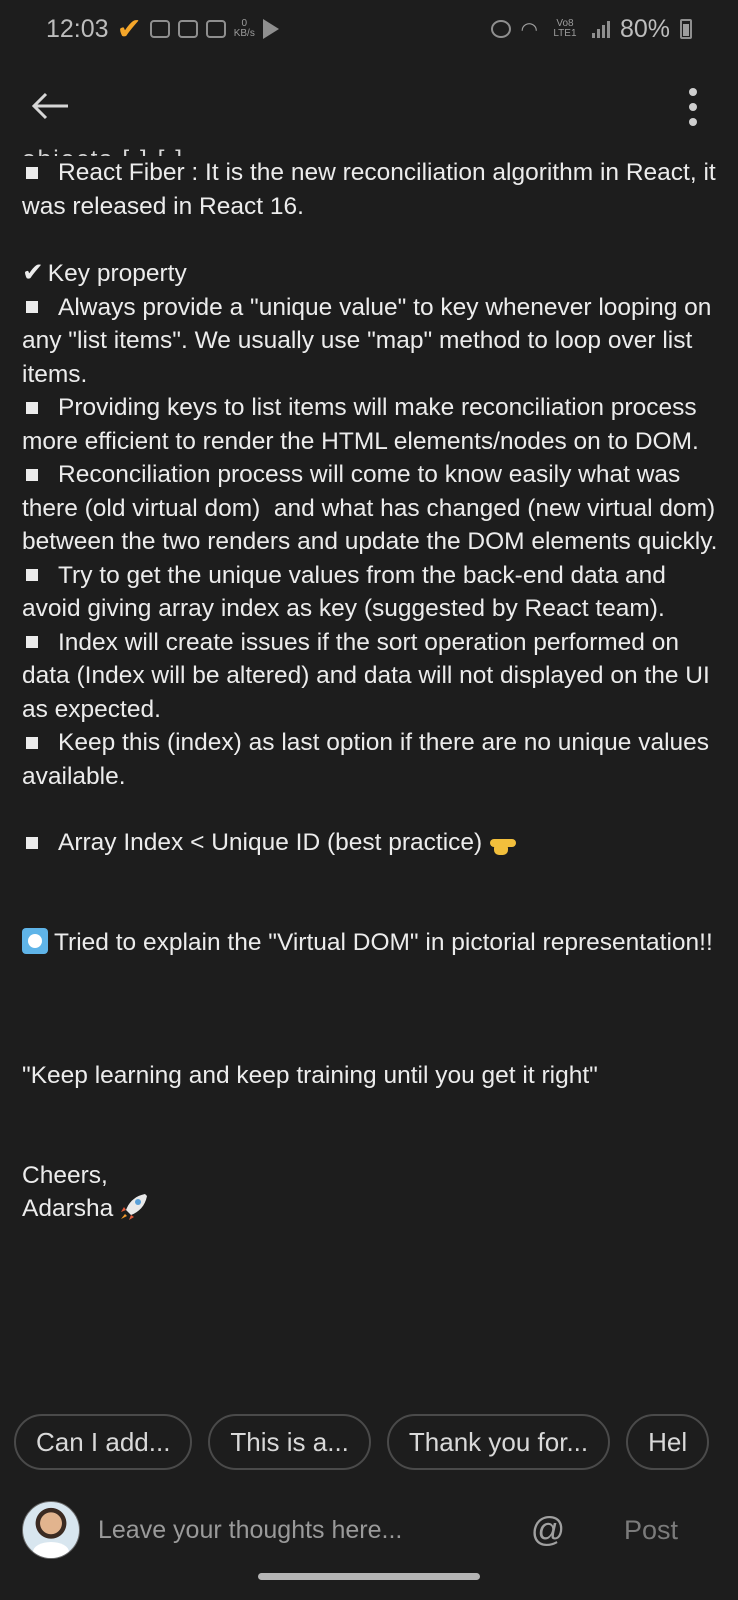 The image size is (738, 1600). What do you see at coordinates (77, 28) in the screenshot?
I see `status-time: 12:03` at bounding box center [77, 28].